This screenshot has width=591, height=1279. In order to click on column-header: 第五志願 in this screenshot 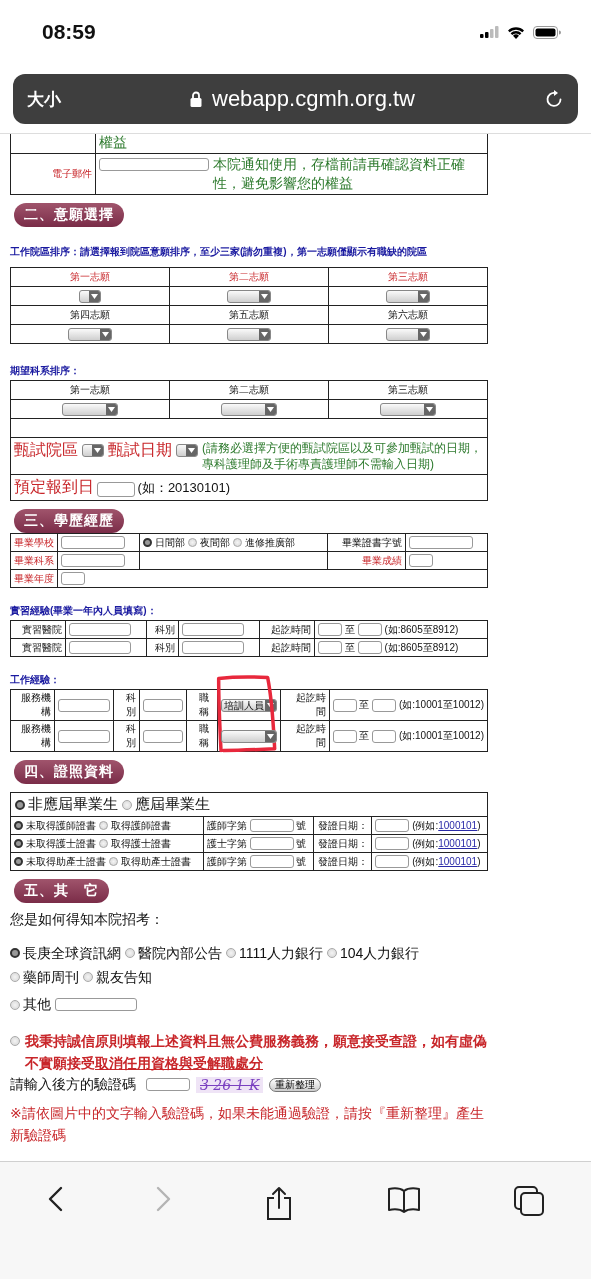, I will do `click(249, 314)`.